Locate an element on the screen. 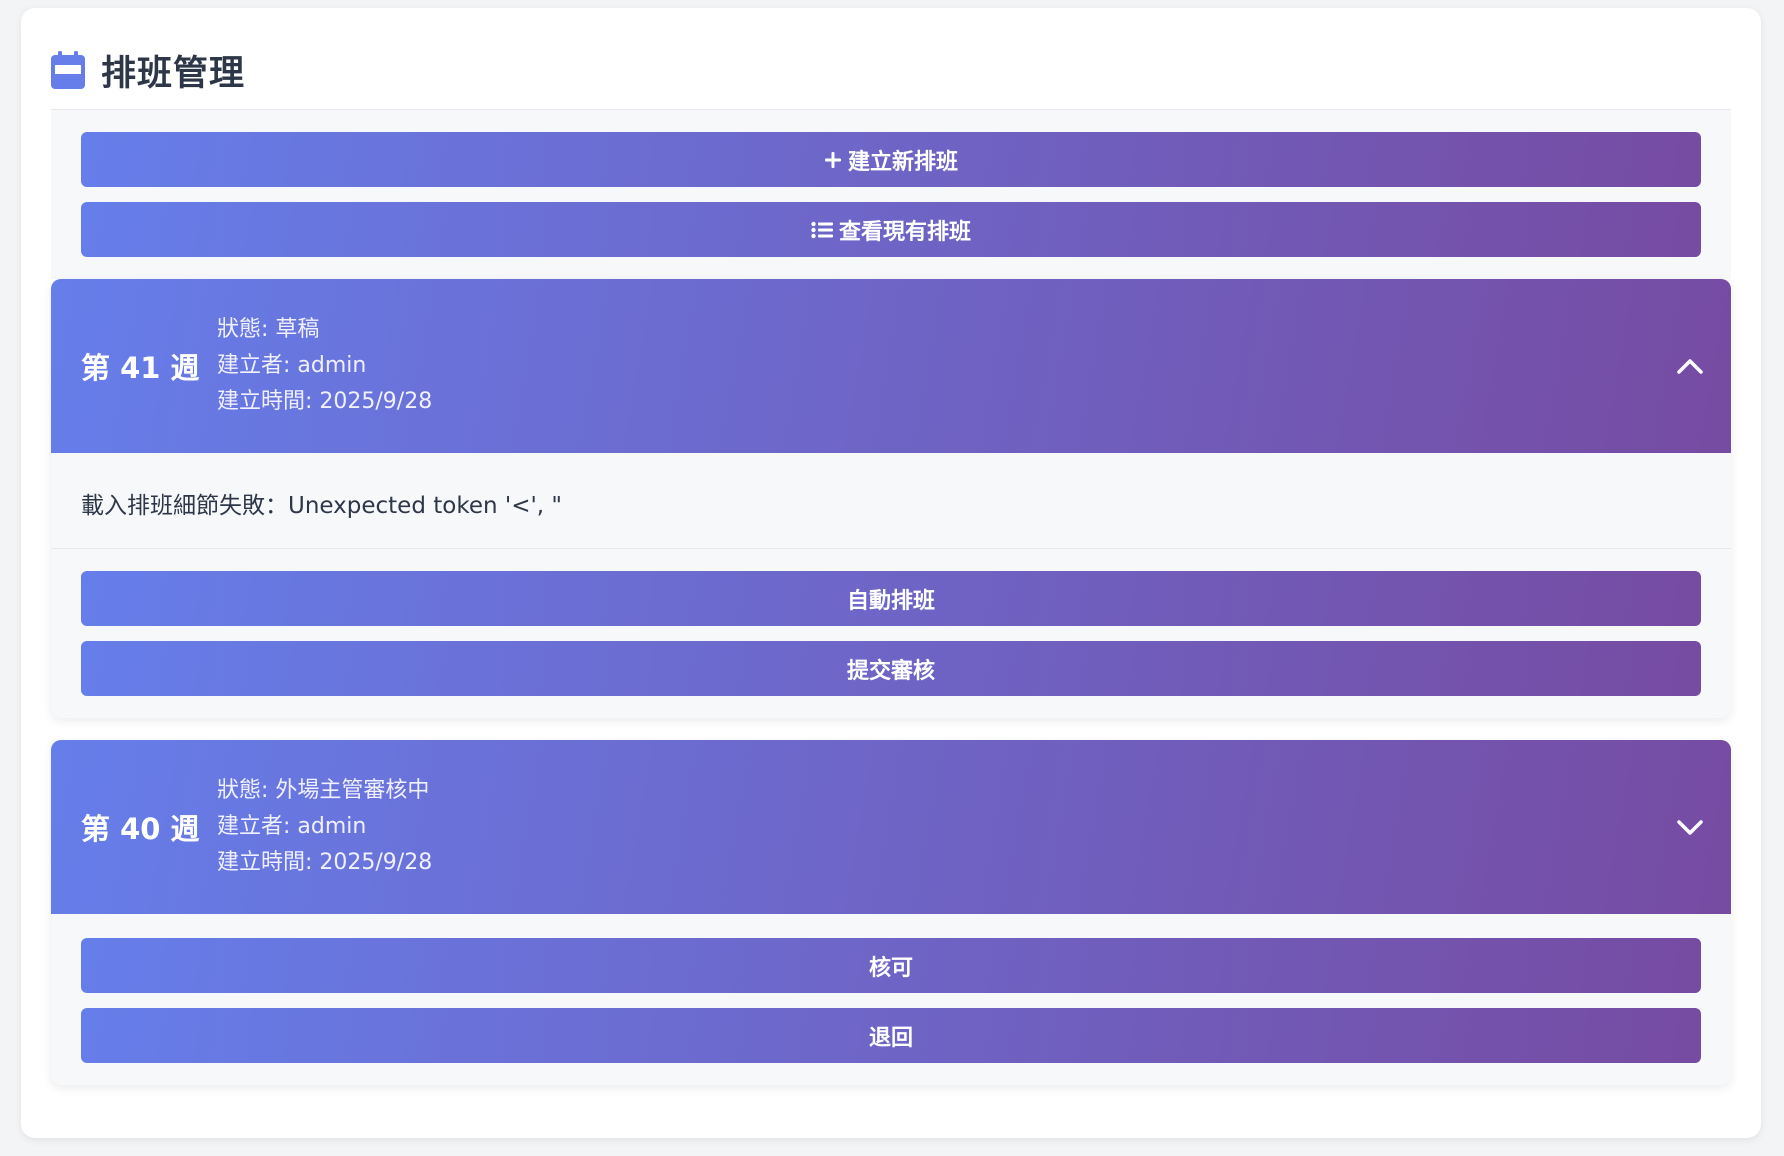 The width and height of the screenshot is (1784, 1156). view-schedules-button: 查看現有排班 is located at coordinates (891, 229).